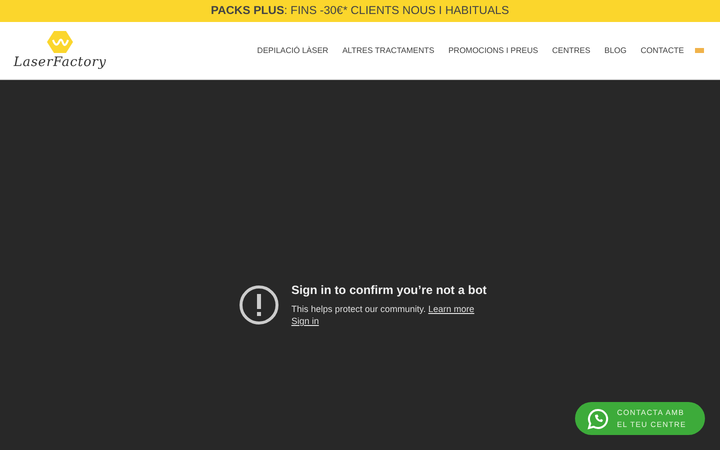 The image size is (720, 450). What do you see at coordinates (662, 50) in the screenshot?
I see `nav-link: CONTACTE` at bounding box center [662, 50].